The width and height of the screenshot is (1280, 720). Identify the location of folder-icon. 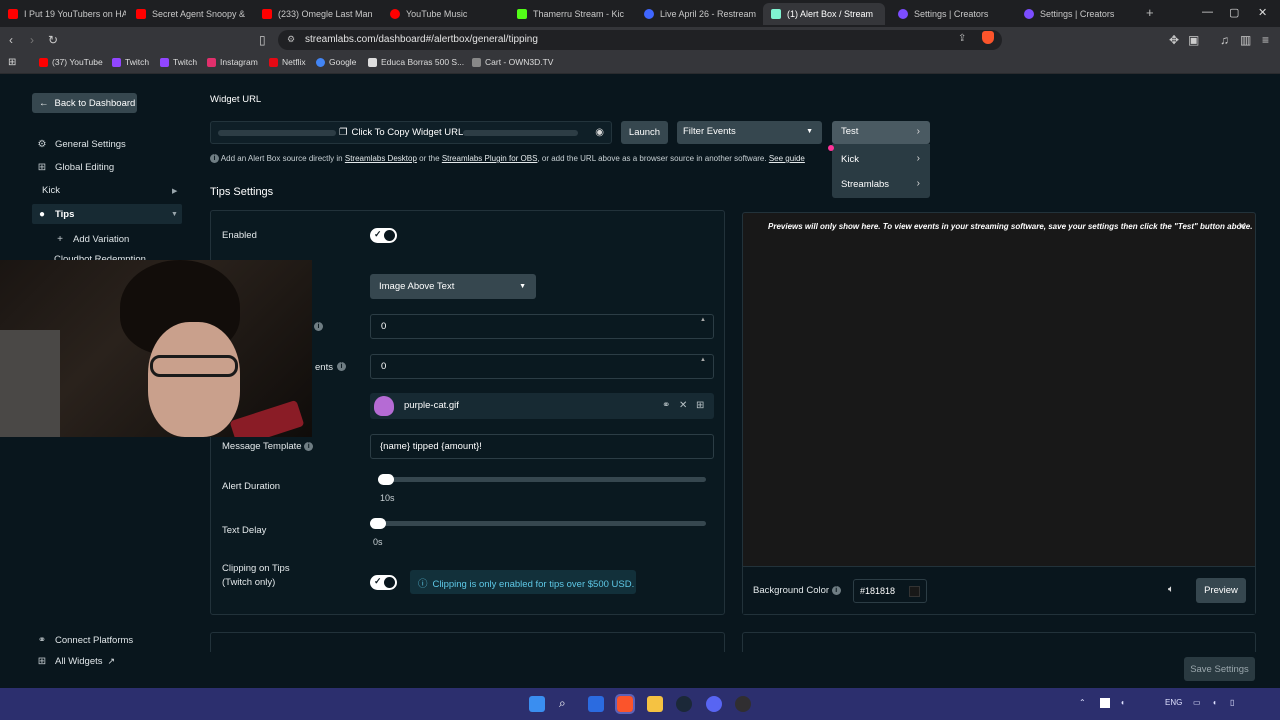
(655, 704).